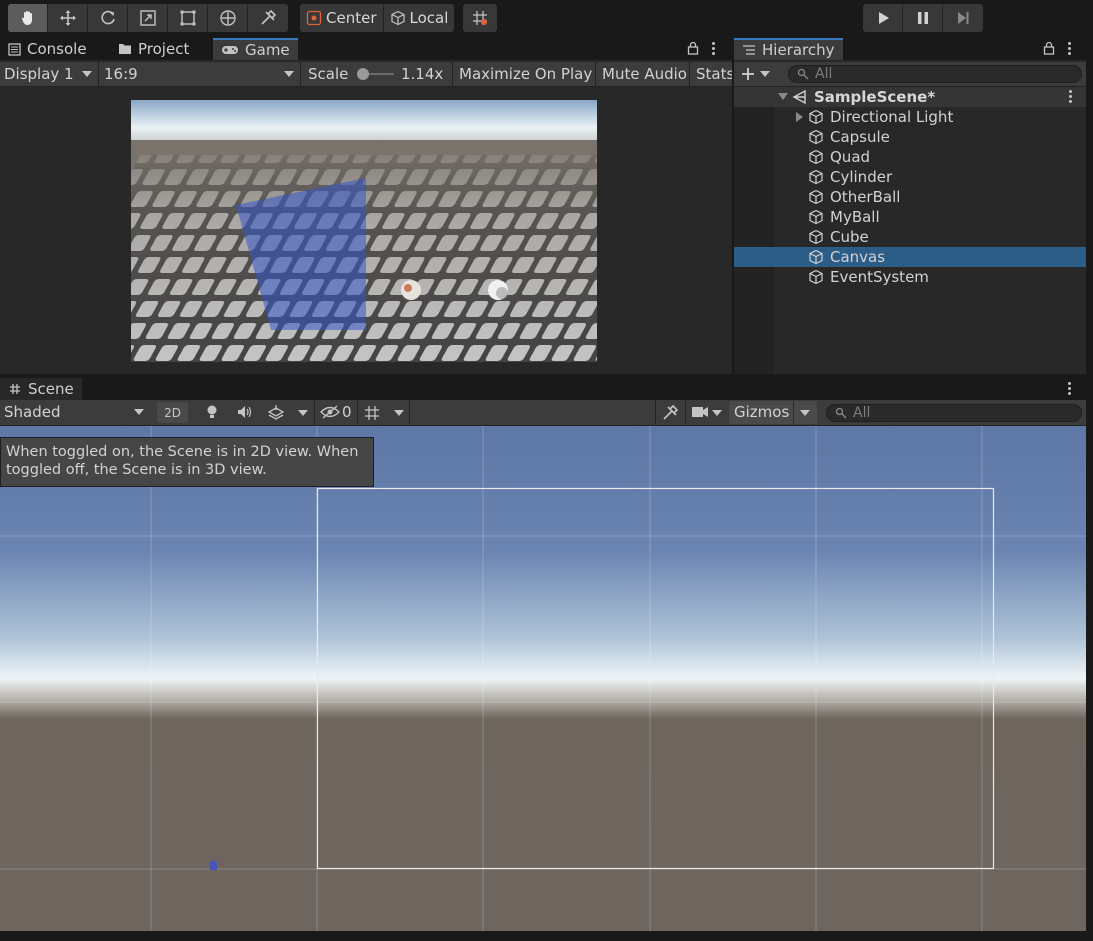 The height and width of the screenshot is (941, 1093). I want to click on main-toolbar: Center Local, so click(546, 18).